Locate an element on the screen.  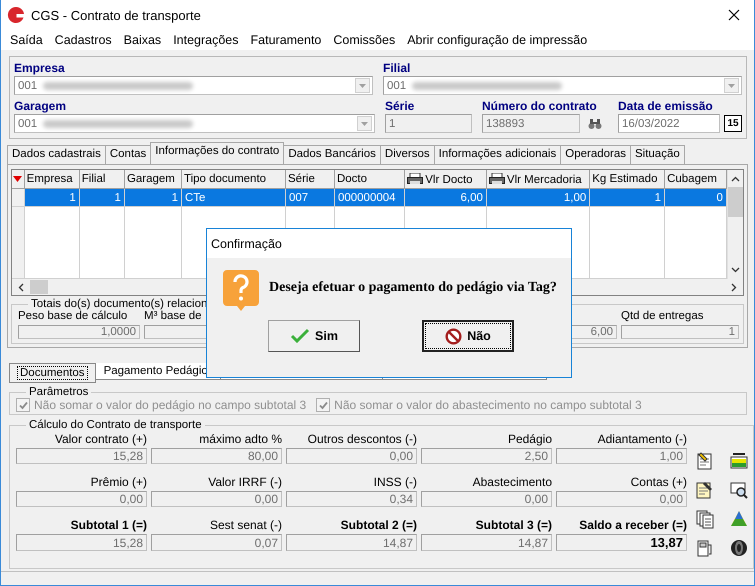
yes-button: Sim is located at coordinates (314, 336).